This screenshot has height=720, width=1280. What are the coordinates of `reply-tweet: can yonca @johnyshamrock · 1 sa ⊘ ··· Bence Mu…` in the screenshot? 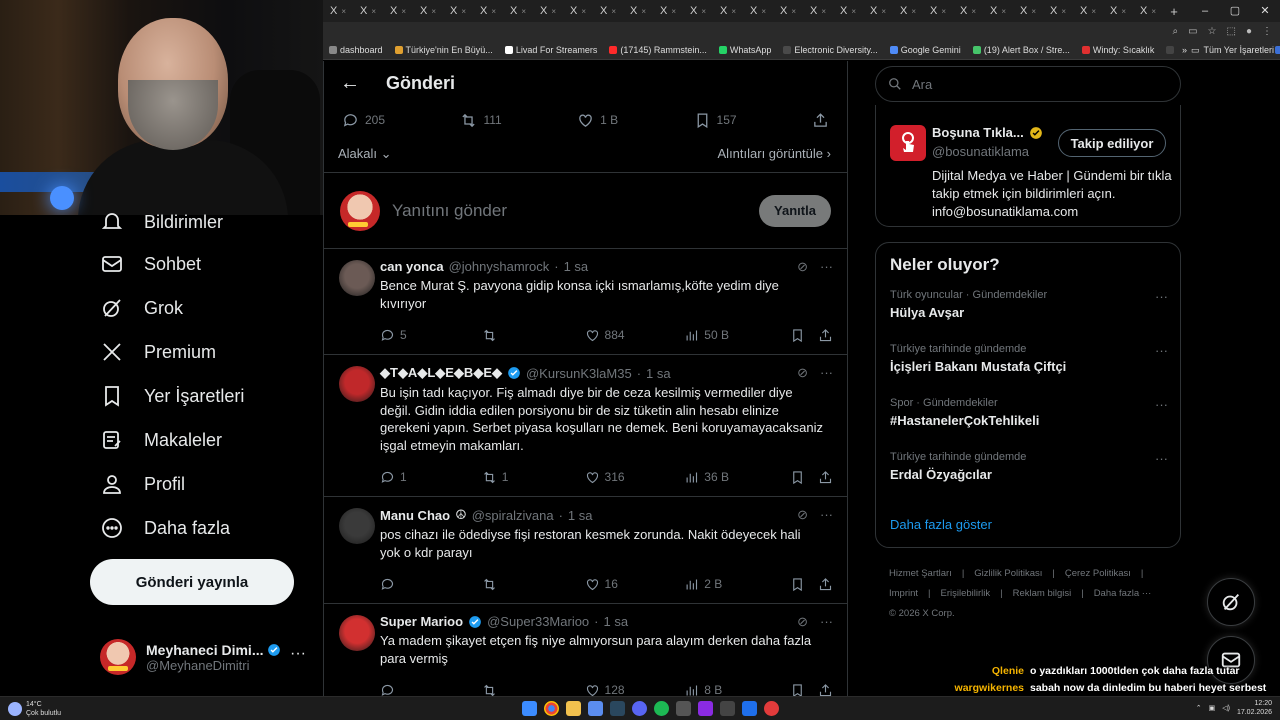 It's located at (585, 302).